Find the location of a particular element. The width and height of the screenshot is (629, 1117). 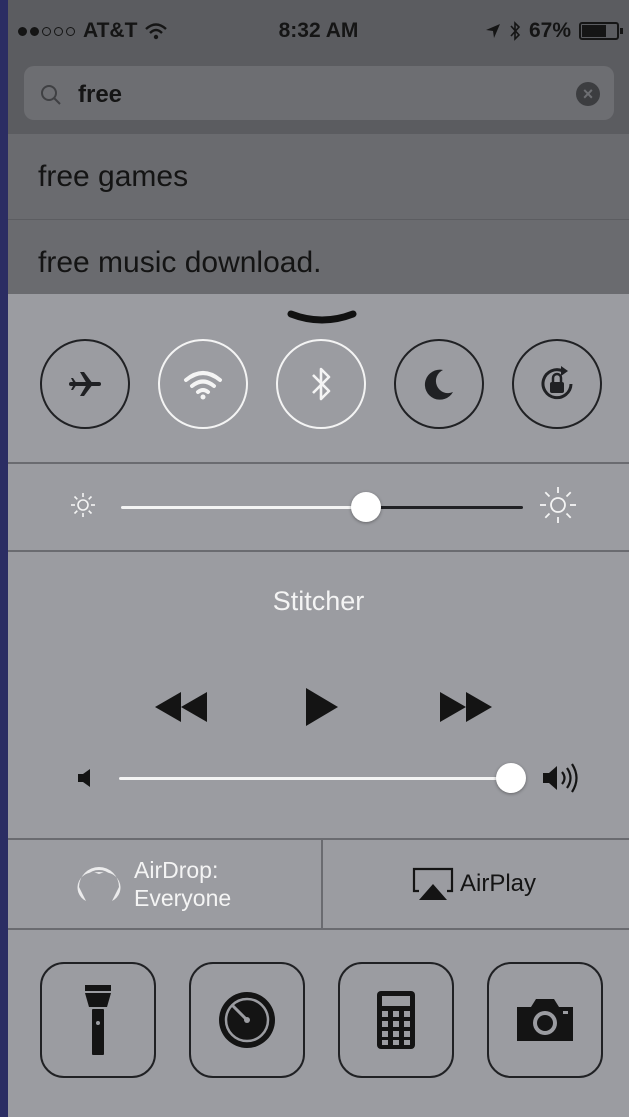

volume-slider-thumb is located at coordinates (511, 778).